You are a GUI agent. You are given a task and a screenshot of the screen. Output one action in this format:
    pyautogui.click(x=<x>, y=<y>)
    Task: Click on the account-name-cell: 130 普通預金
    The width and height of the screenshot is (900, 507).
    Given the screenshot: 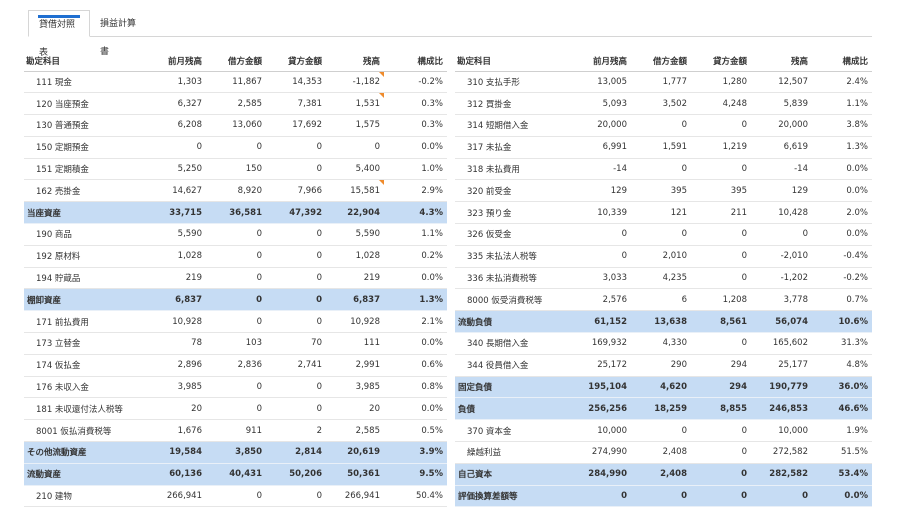 What is the action you would take?
    pyautogui.click(x=84, y=125)
    